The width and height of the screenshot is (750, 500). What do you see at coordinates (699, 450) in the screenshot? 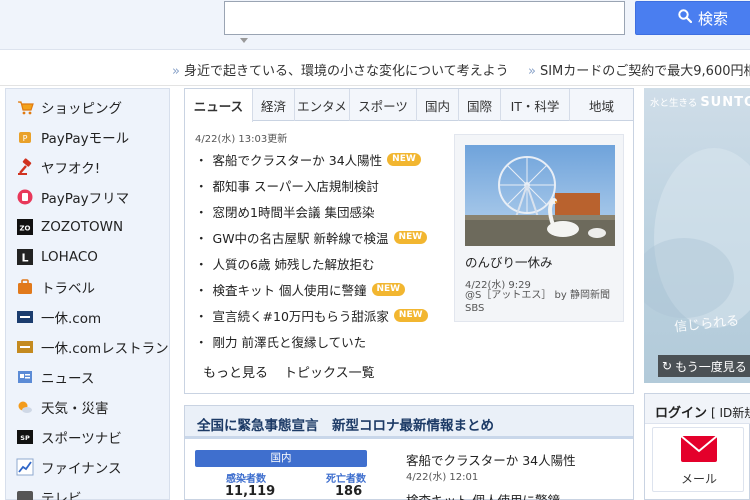
I see `mail-icon` at bounding box center [699, 450].